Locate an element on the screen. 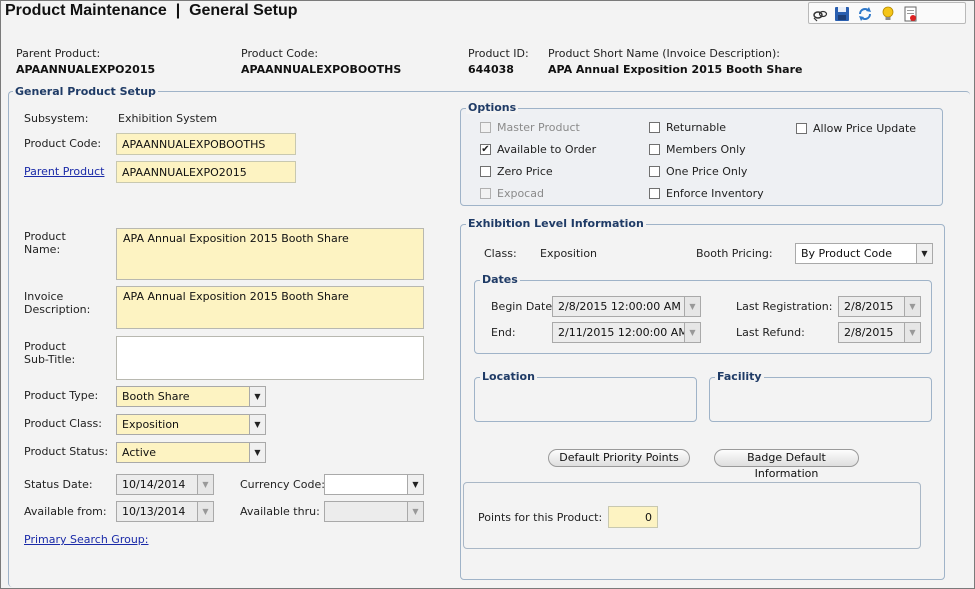  checkbox-label: Master Product is located at coordinates (538, 127).